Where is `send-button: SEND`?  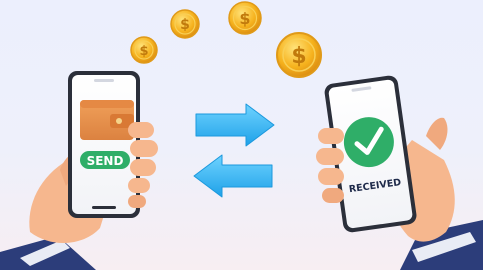
send-button: SEND is located at coordinates (105, 160).